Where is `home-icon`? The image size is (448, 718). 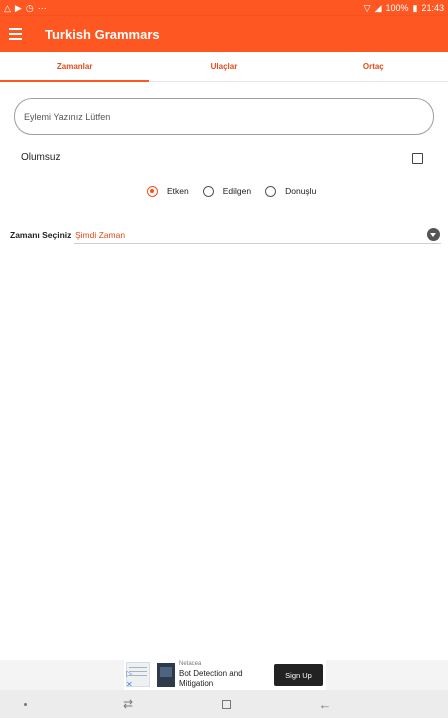
home-icon is located at coordinates (226, 704).